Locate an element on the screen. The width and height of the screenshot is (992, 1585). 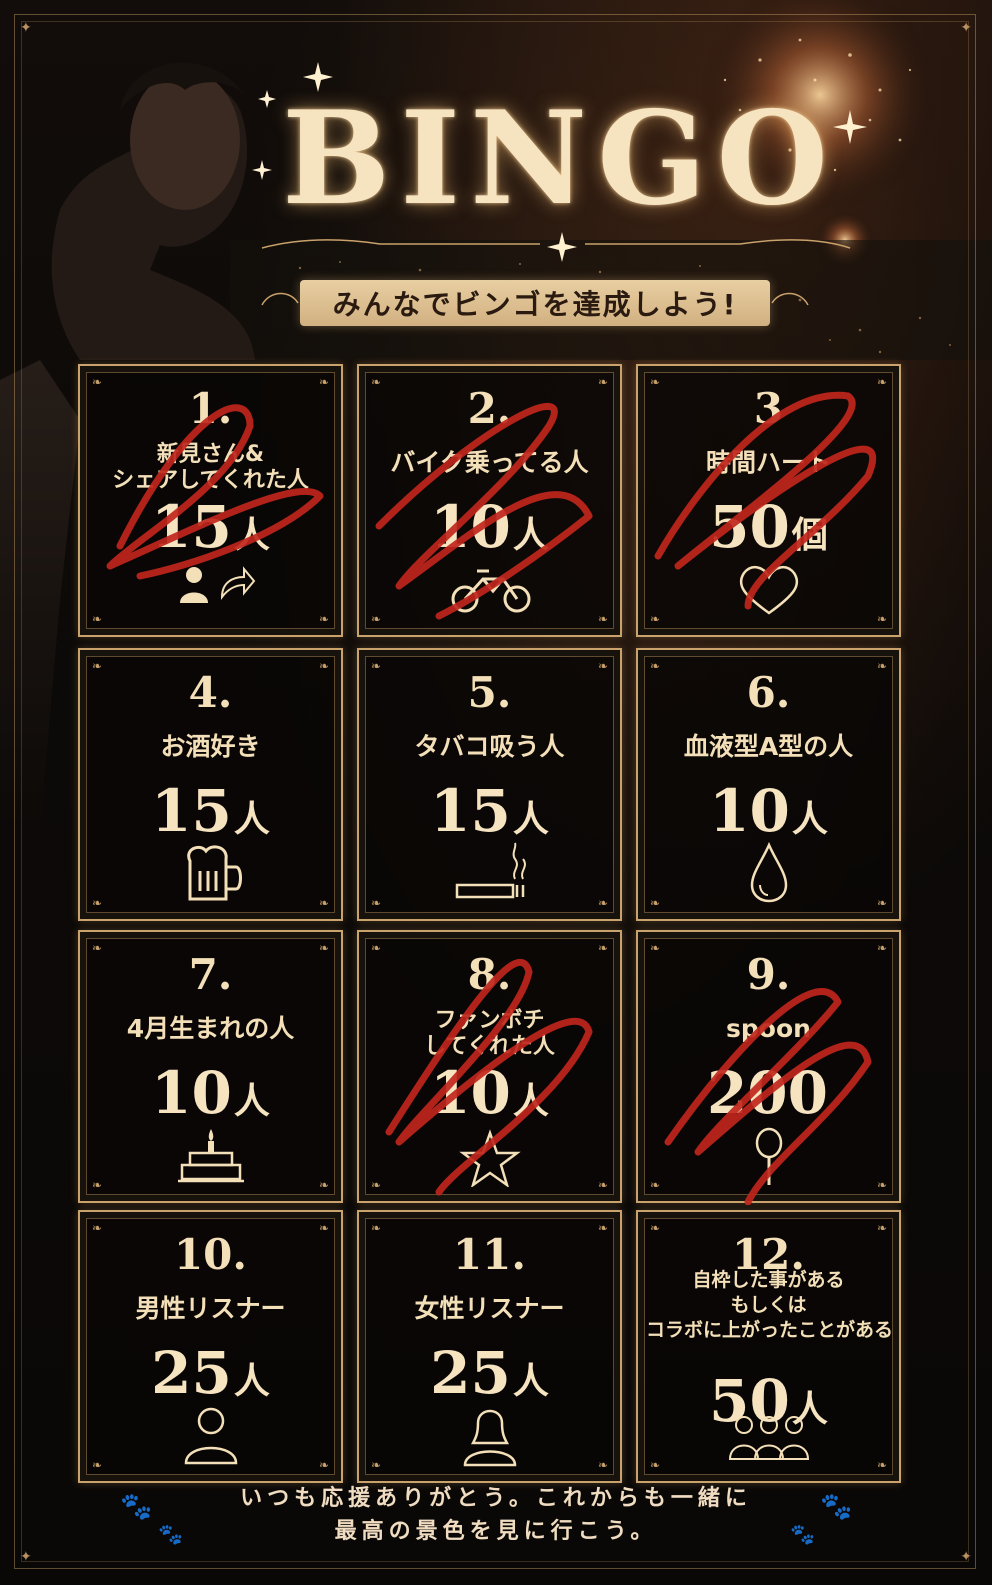
bingo-cell-1: ❧ ❧ ❧ ❧ 1. 新見さん& シェアしてくれた人 15人 is located at coordinates (210, 500).